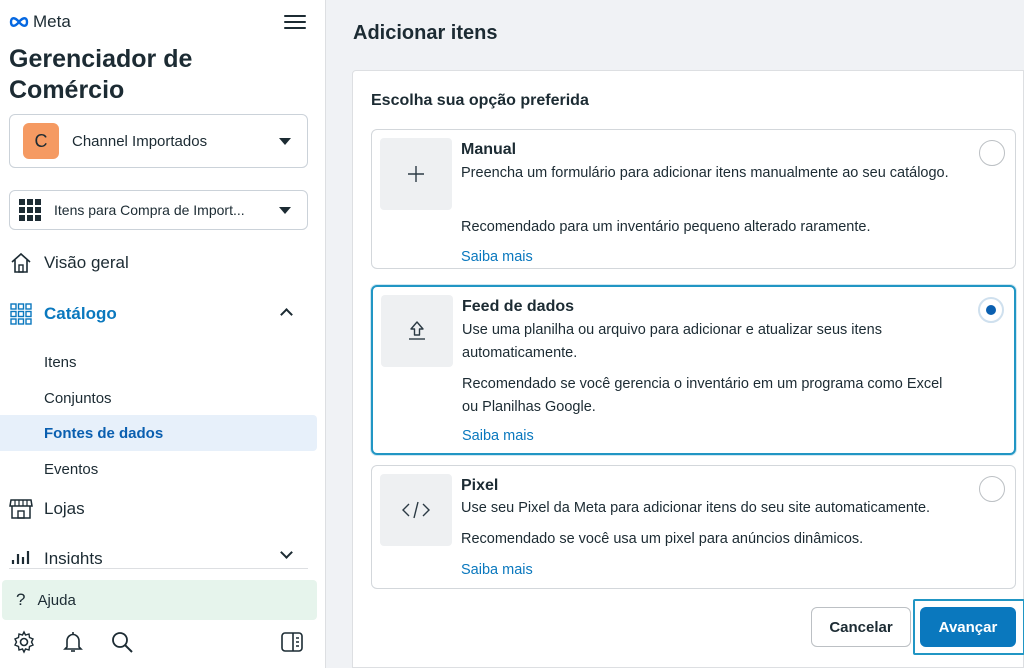 This screenshot has height=668, width=1024. What do you see at coordinates (416, 510) in the screenshot?
I see `code-icon` at bounding box center [416, 510].